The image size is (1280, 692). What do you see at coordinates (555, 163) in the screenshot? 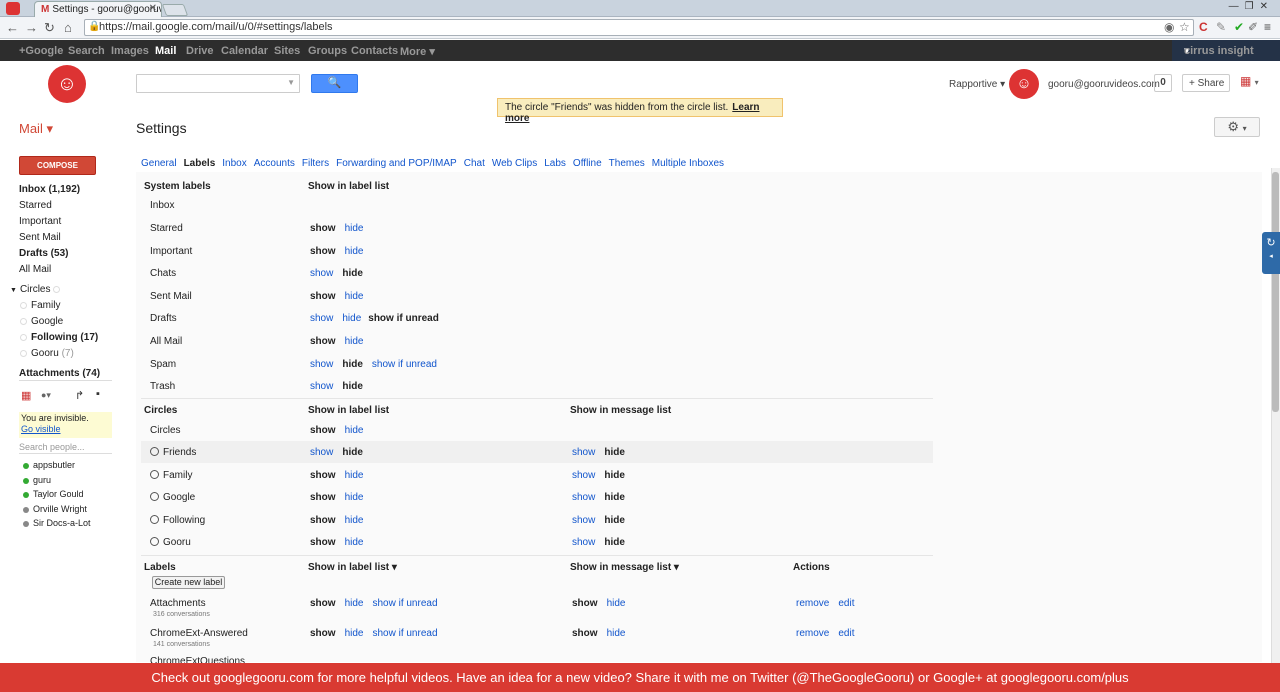
I see `tab-labs: Labs` at bounding box center [555, 163].